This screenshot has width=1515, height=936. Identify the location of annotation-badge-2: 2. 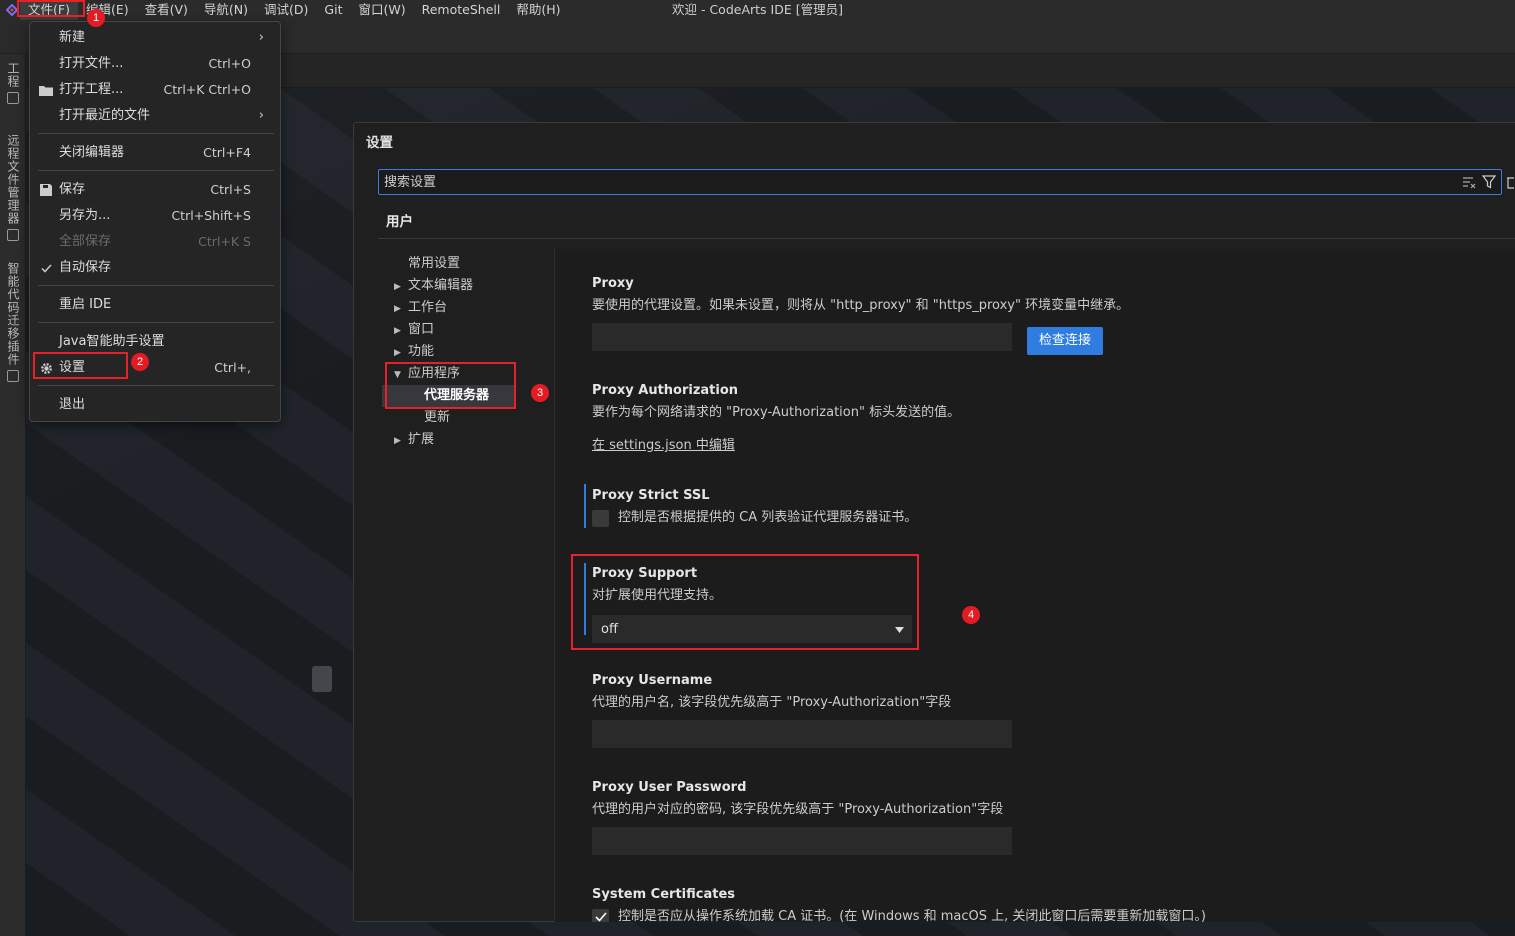
(140, 362).